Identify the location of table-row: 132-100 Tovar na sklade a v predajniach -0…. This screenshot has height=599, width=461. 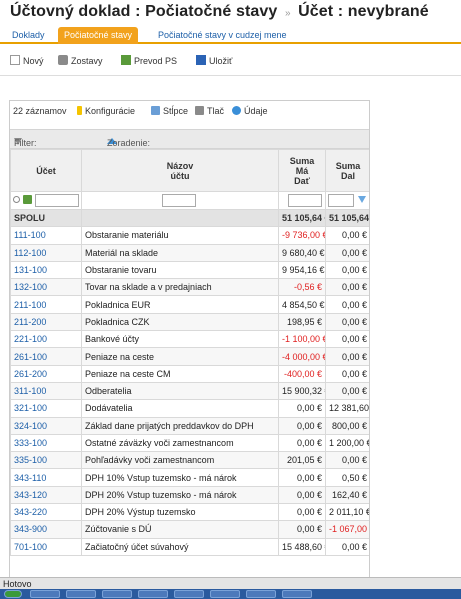
(189, 287).